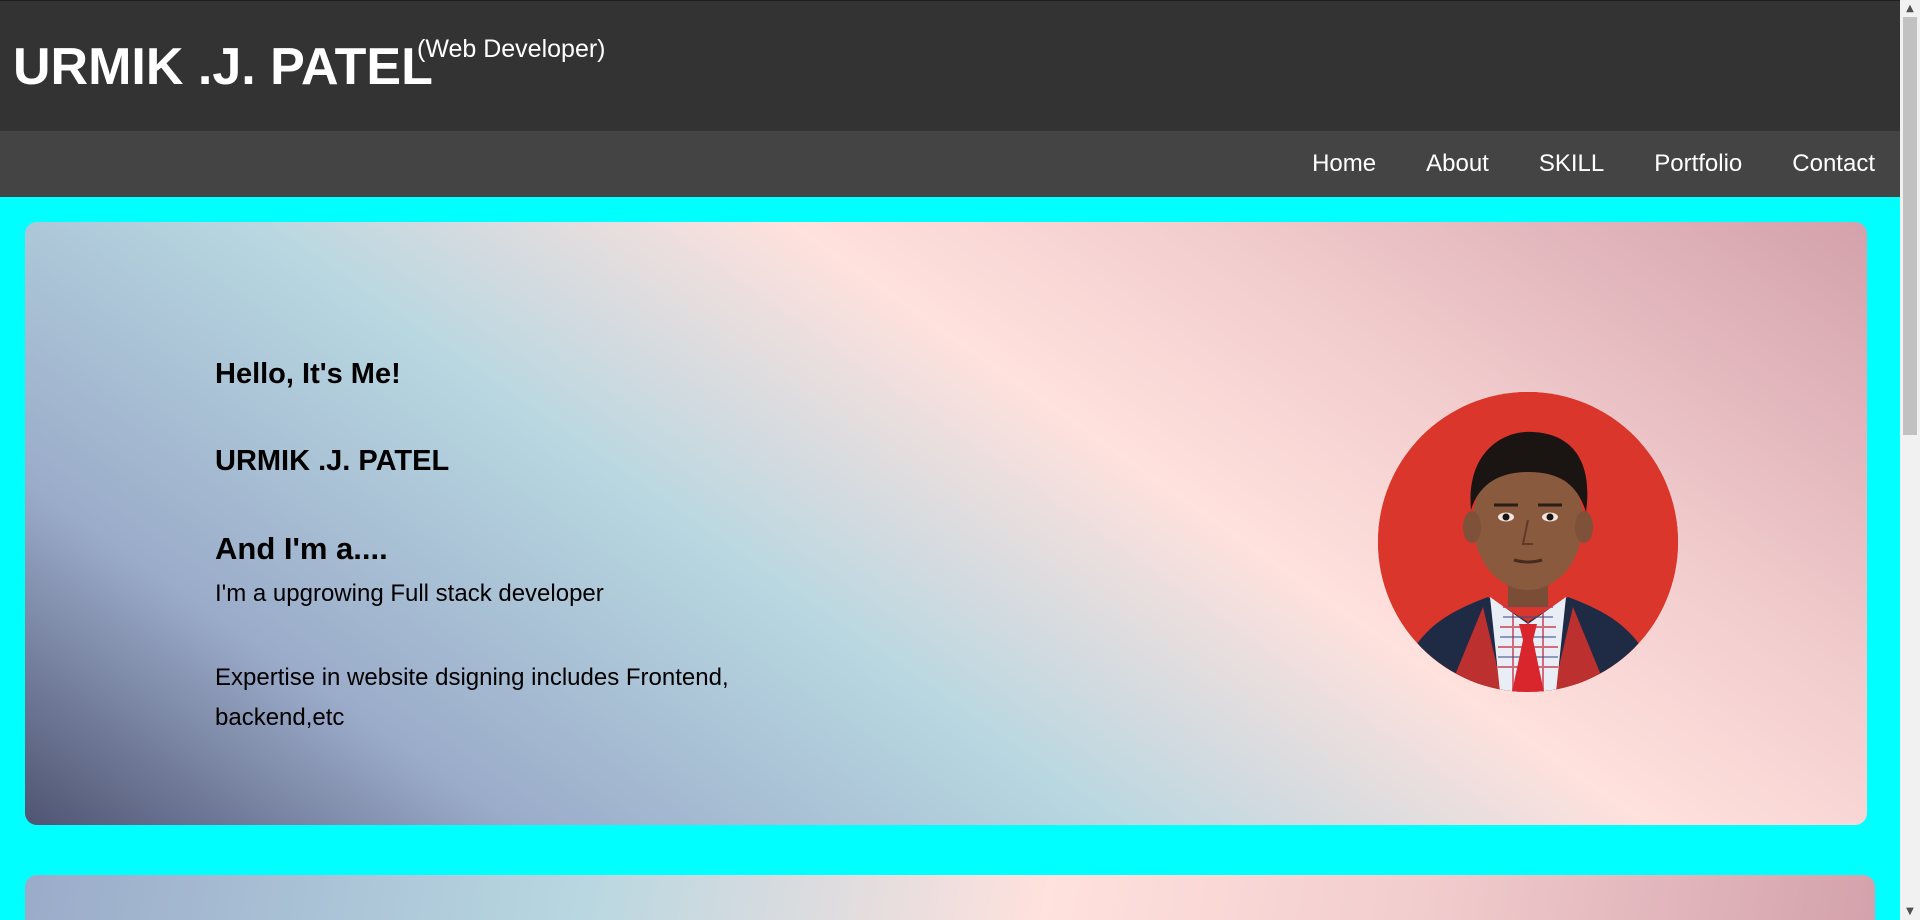 Image resolution: width=1920 pixels, height=920 pixels. Describe the element at coordinates (308, 374) in the screenshot. I see `hero-greeting: Hello, It's Me!` at that location.